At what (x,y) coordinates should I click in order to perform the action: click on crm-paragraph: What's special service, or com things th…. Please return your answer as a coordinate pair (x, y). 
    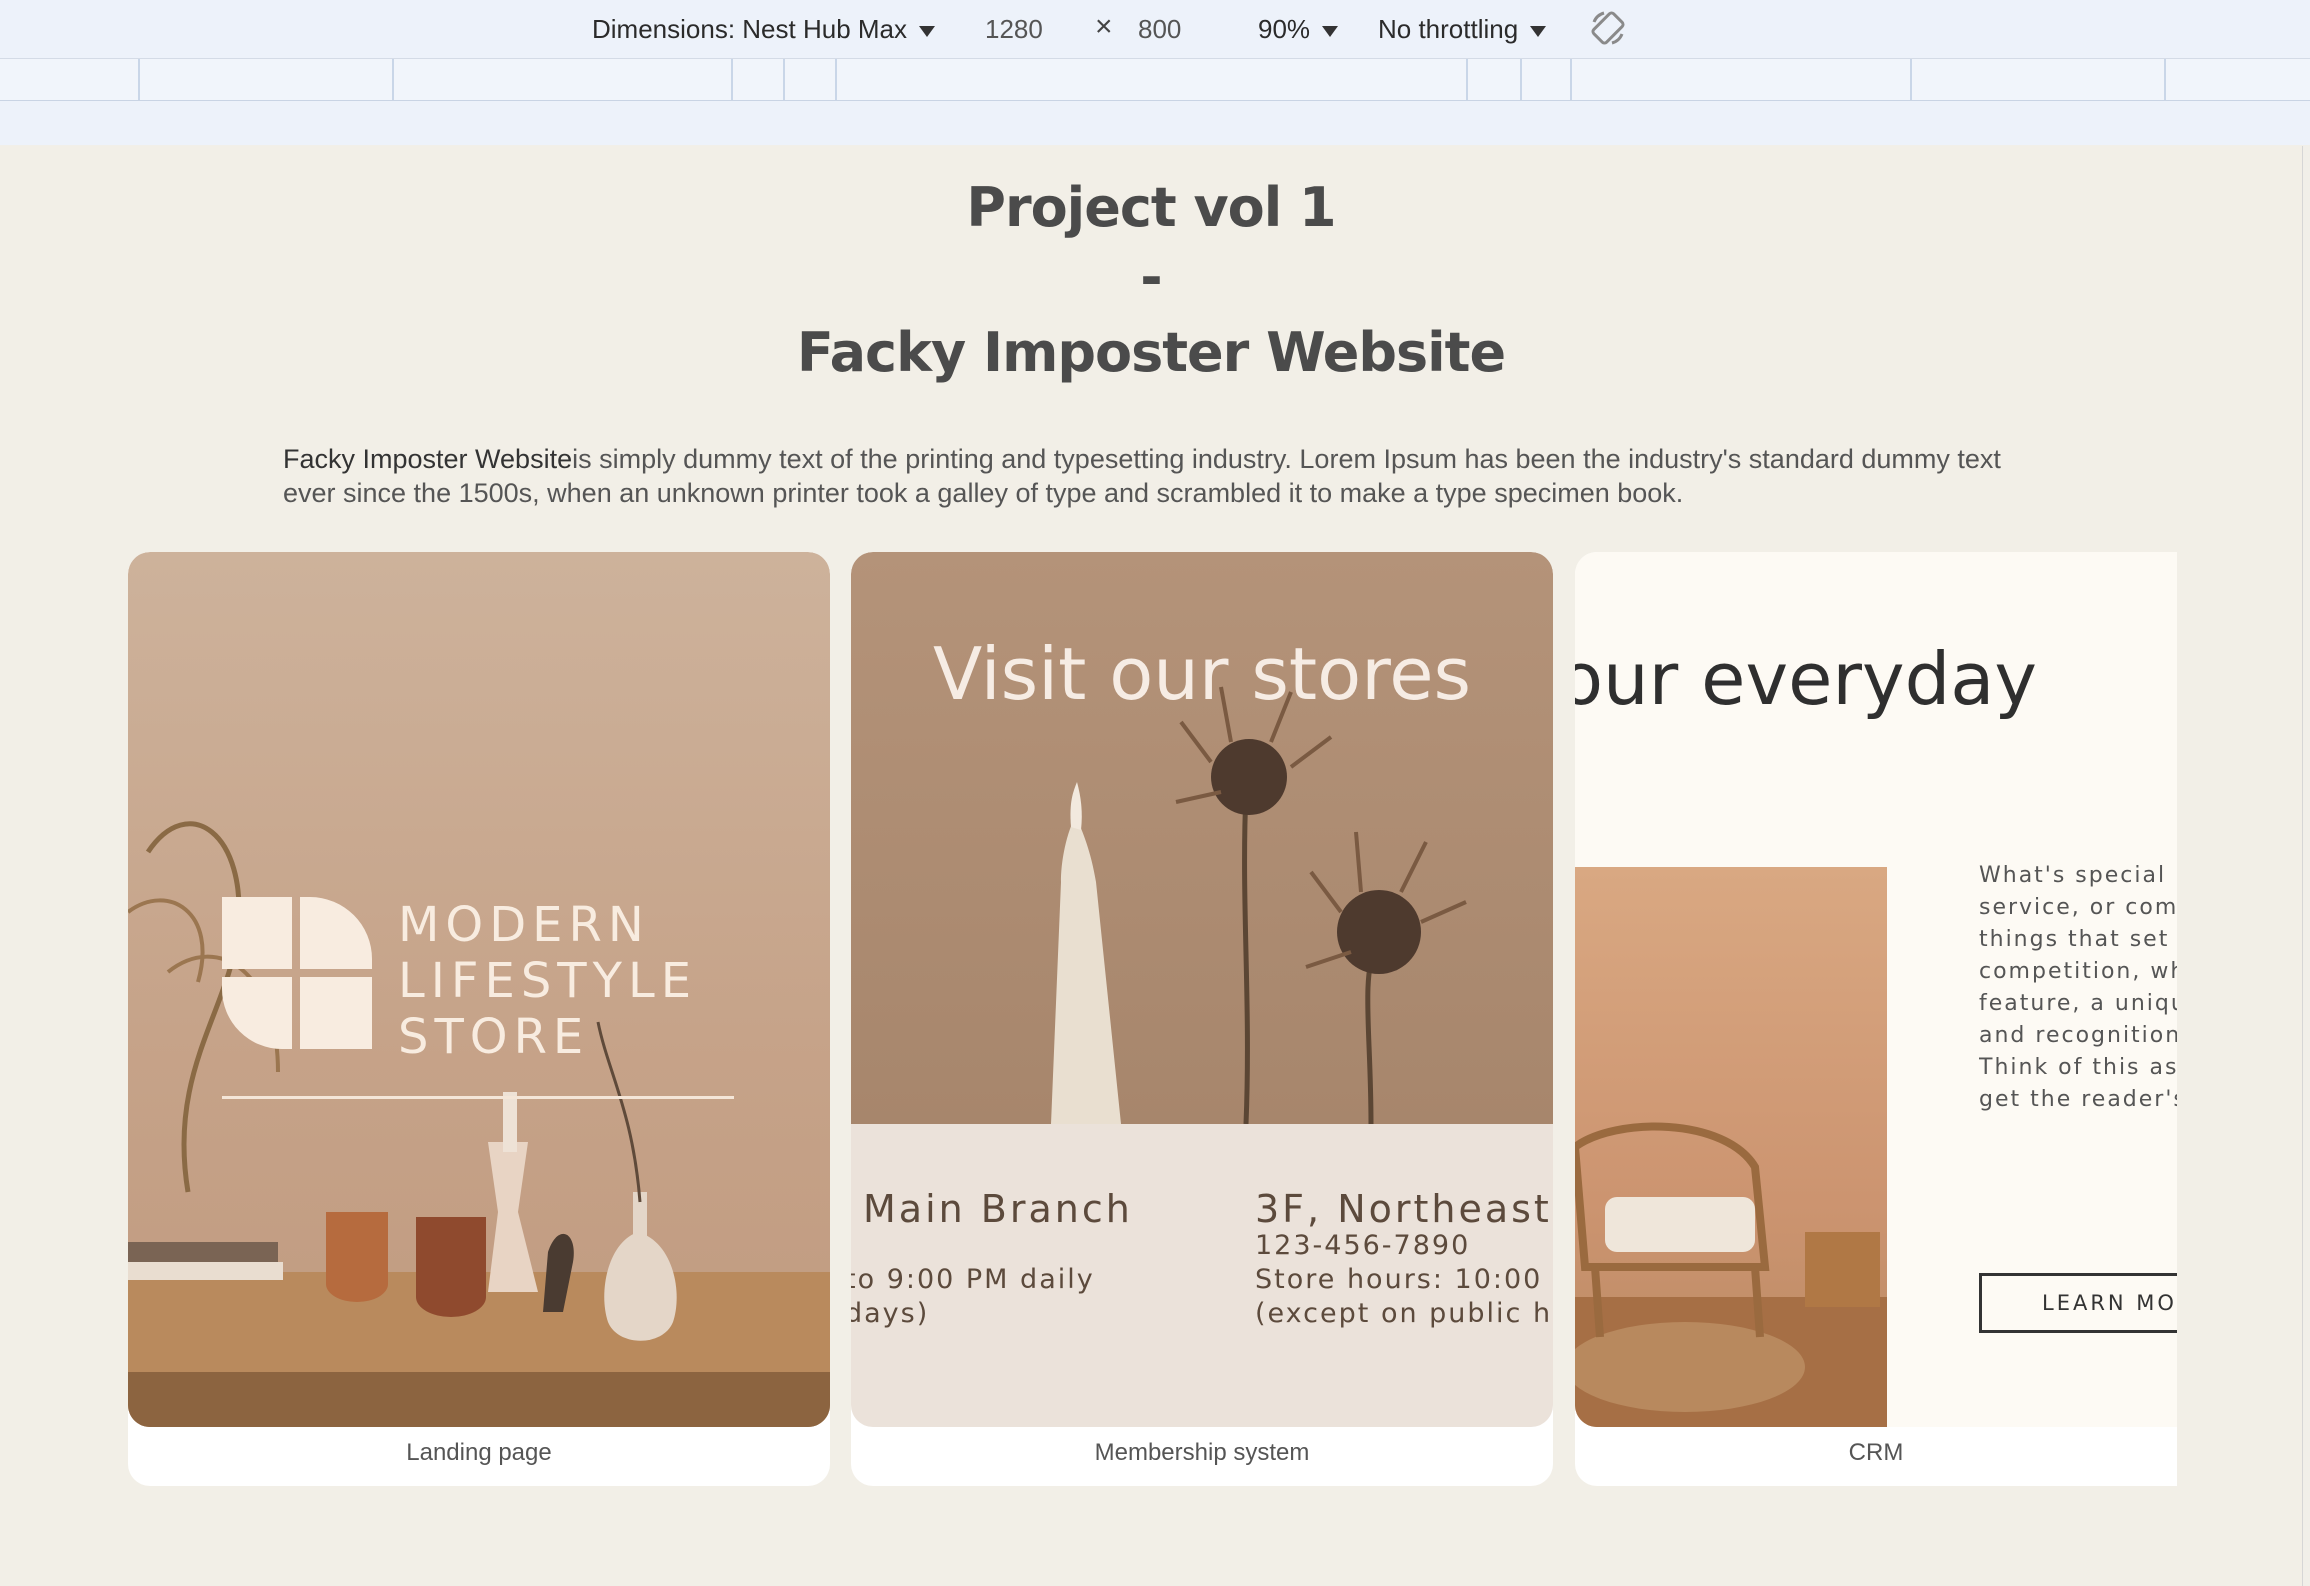
    Looking at the image, I should click on (2078, 988).